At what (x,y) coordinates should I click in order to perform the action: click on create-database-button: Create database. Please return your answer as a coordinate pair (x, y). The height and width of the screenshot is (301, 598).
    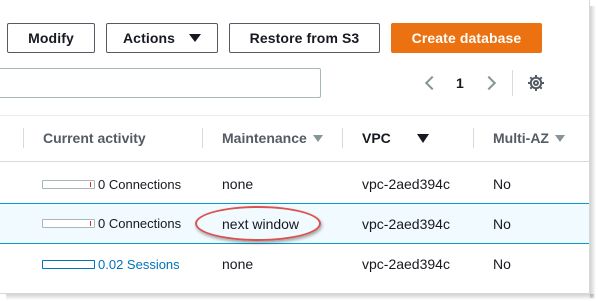
    Looking at the image, I should click on (466, 38).